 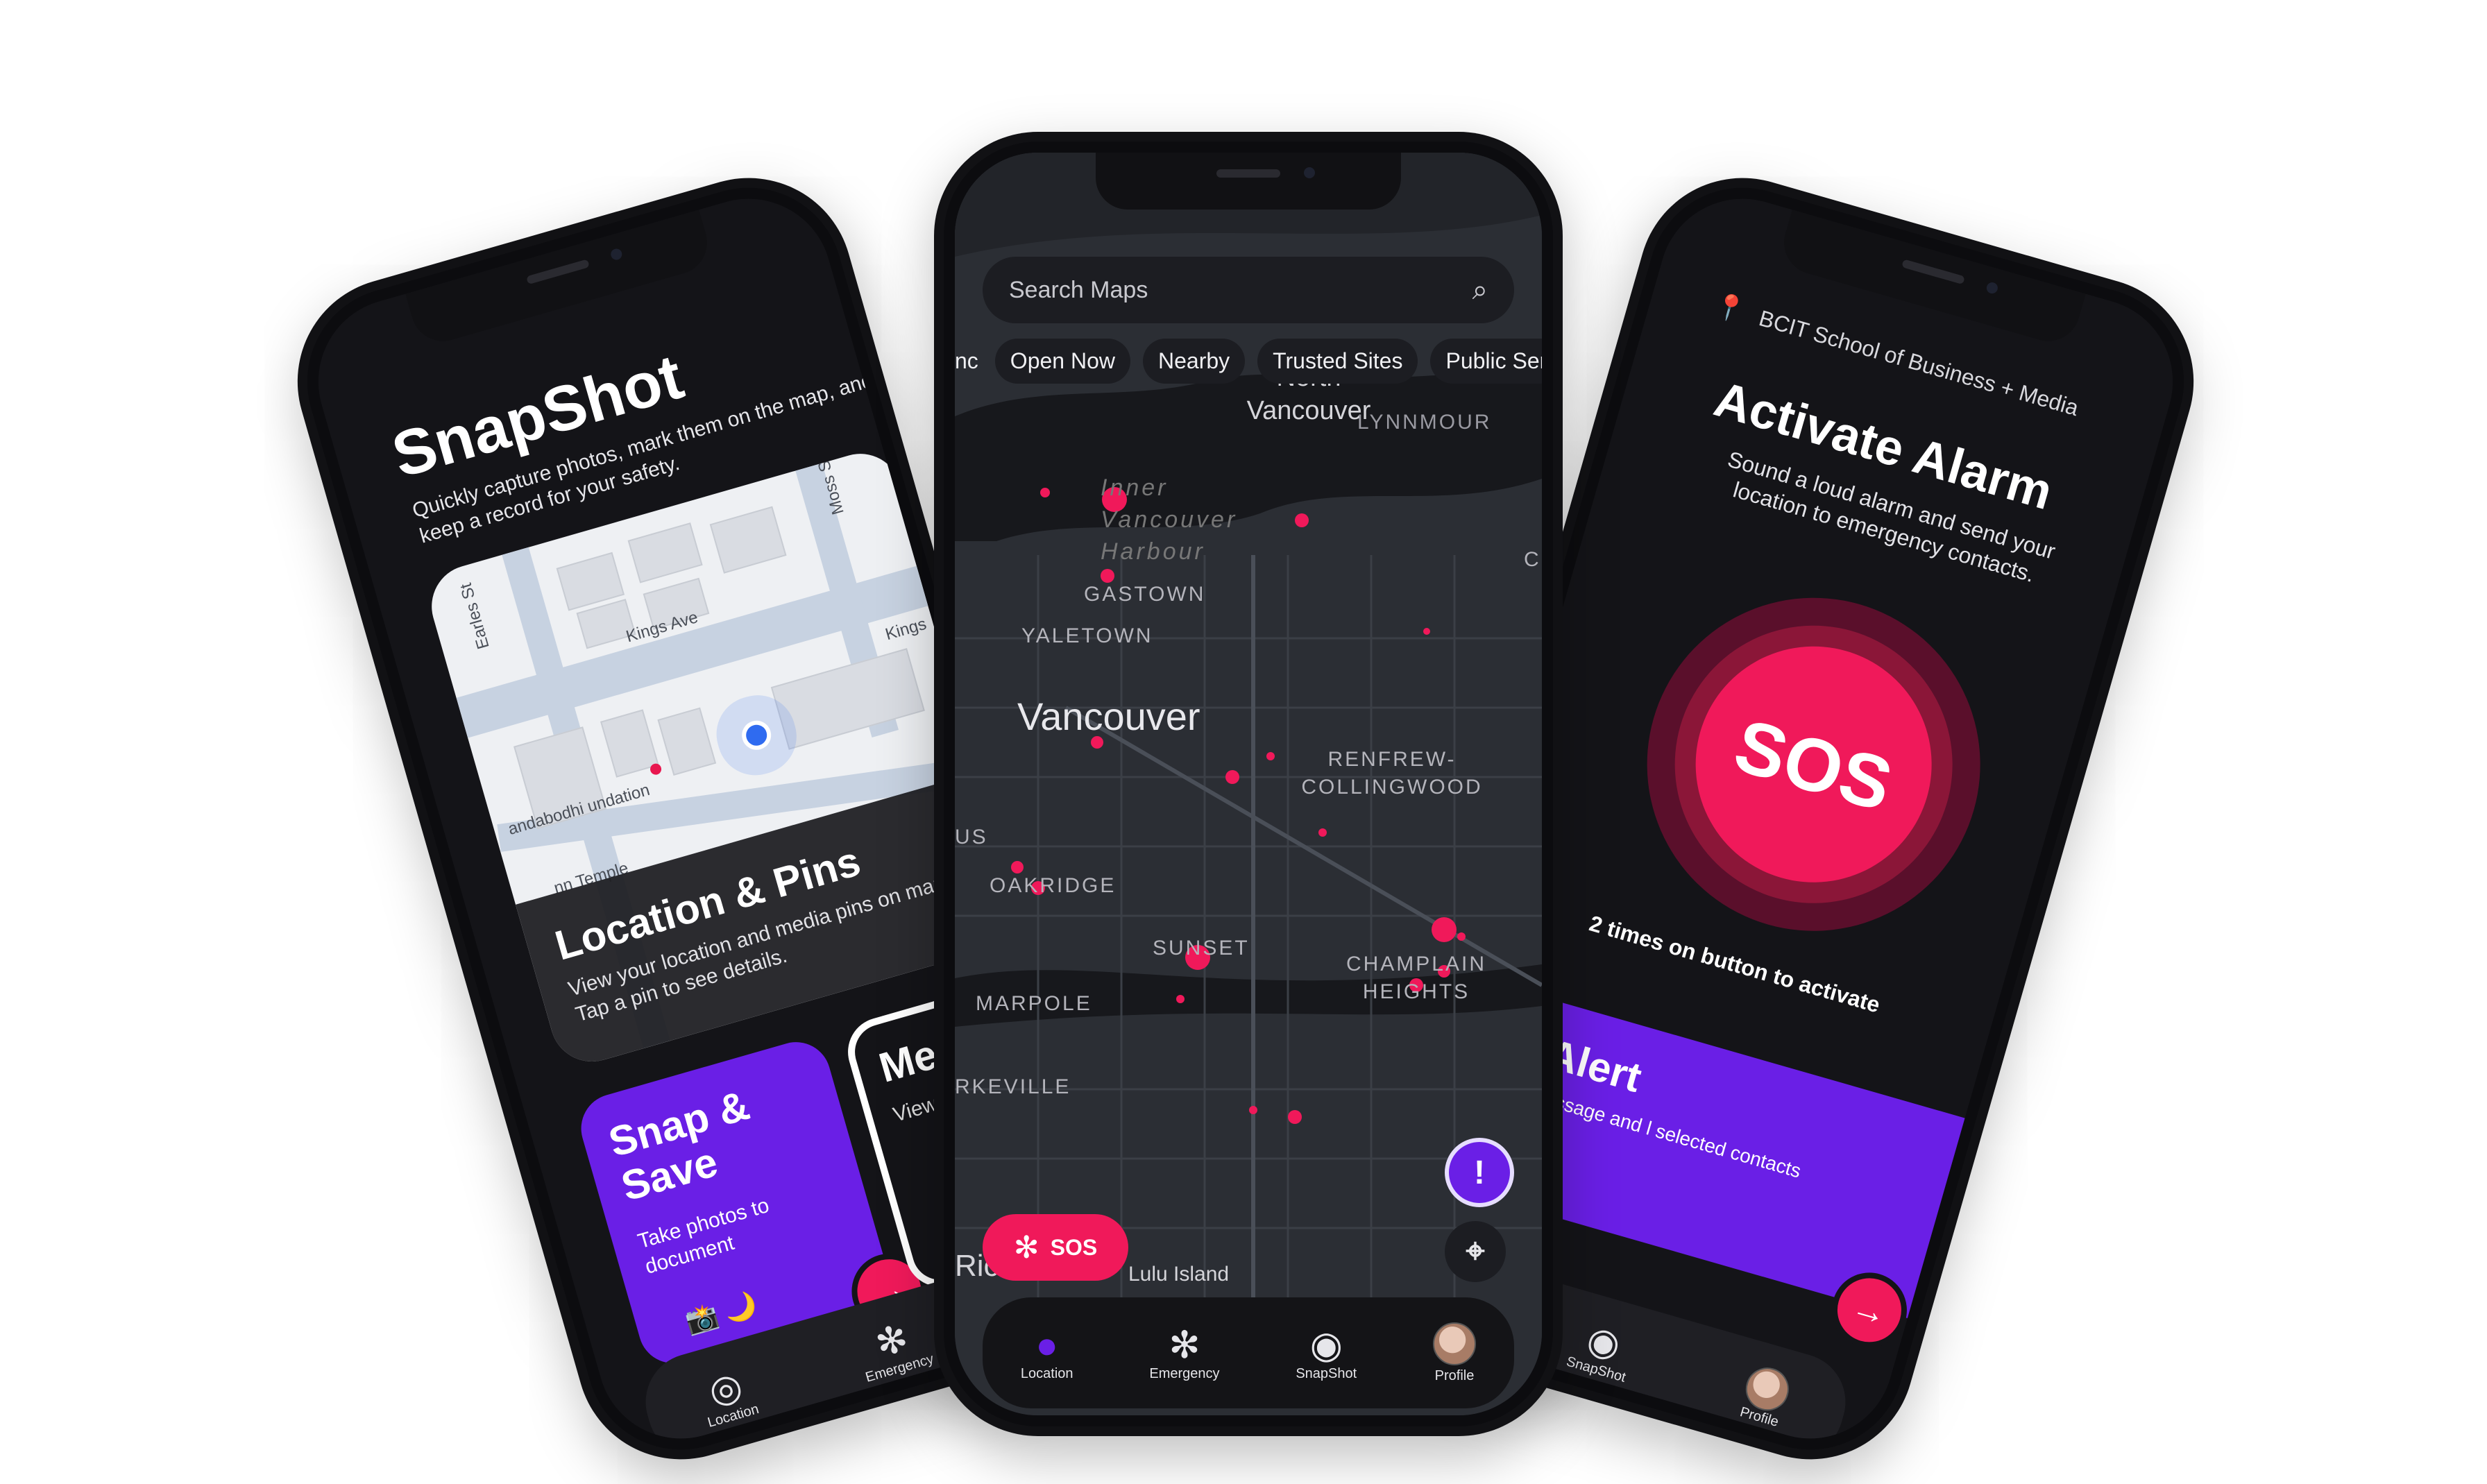 I want to click on search-input: Search Maps, so click(x=1078, y=290).